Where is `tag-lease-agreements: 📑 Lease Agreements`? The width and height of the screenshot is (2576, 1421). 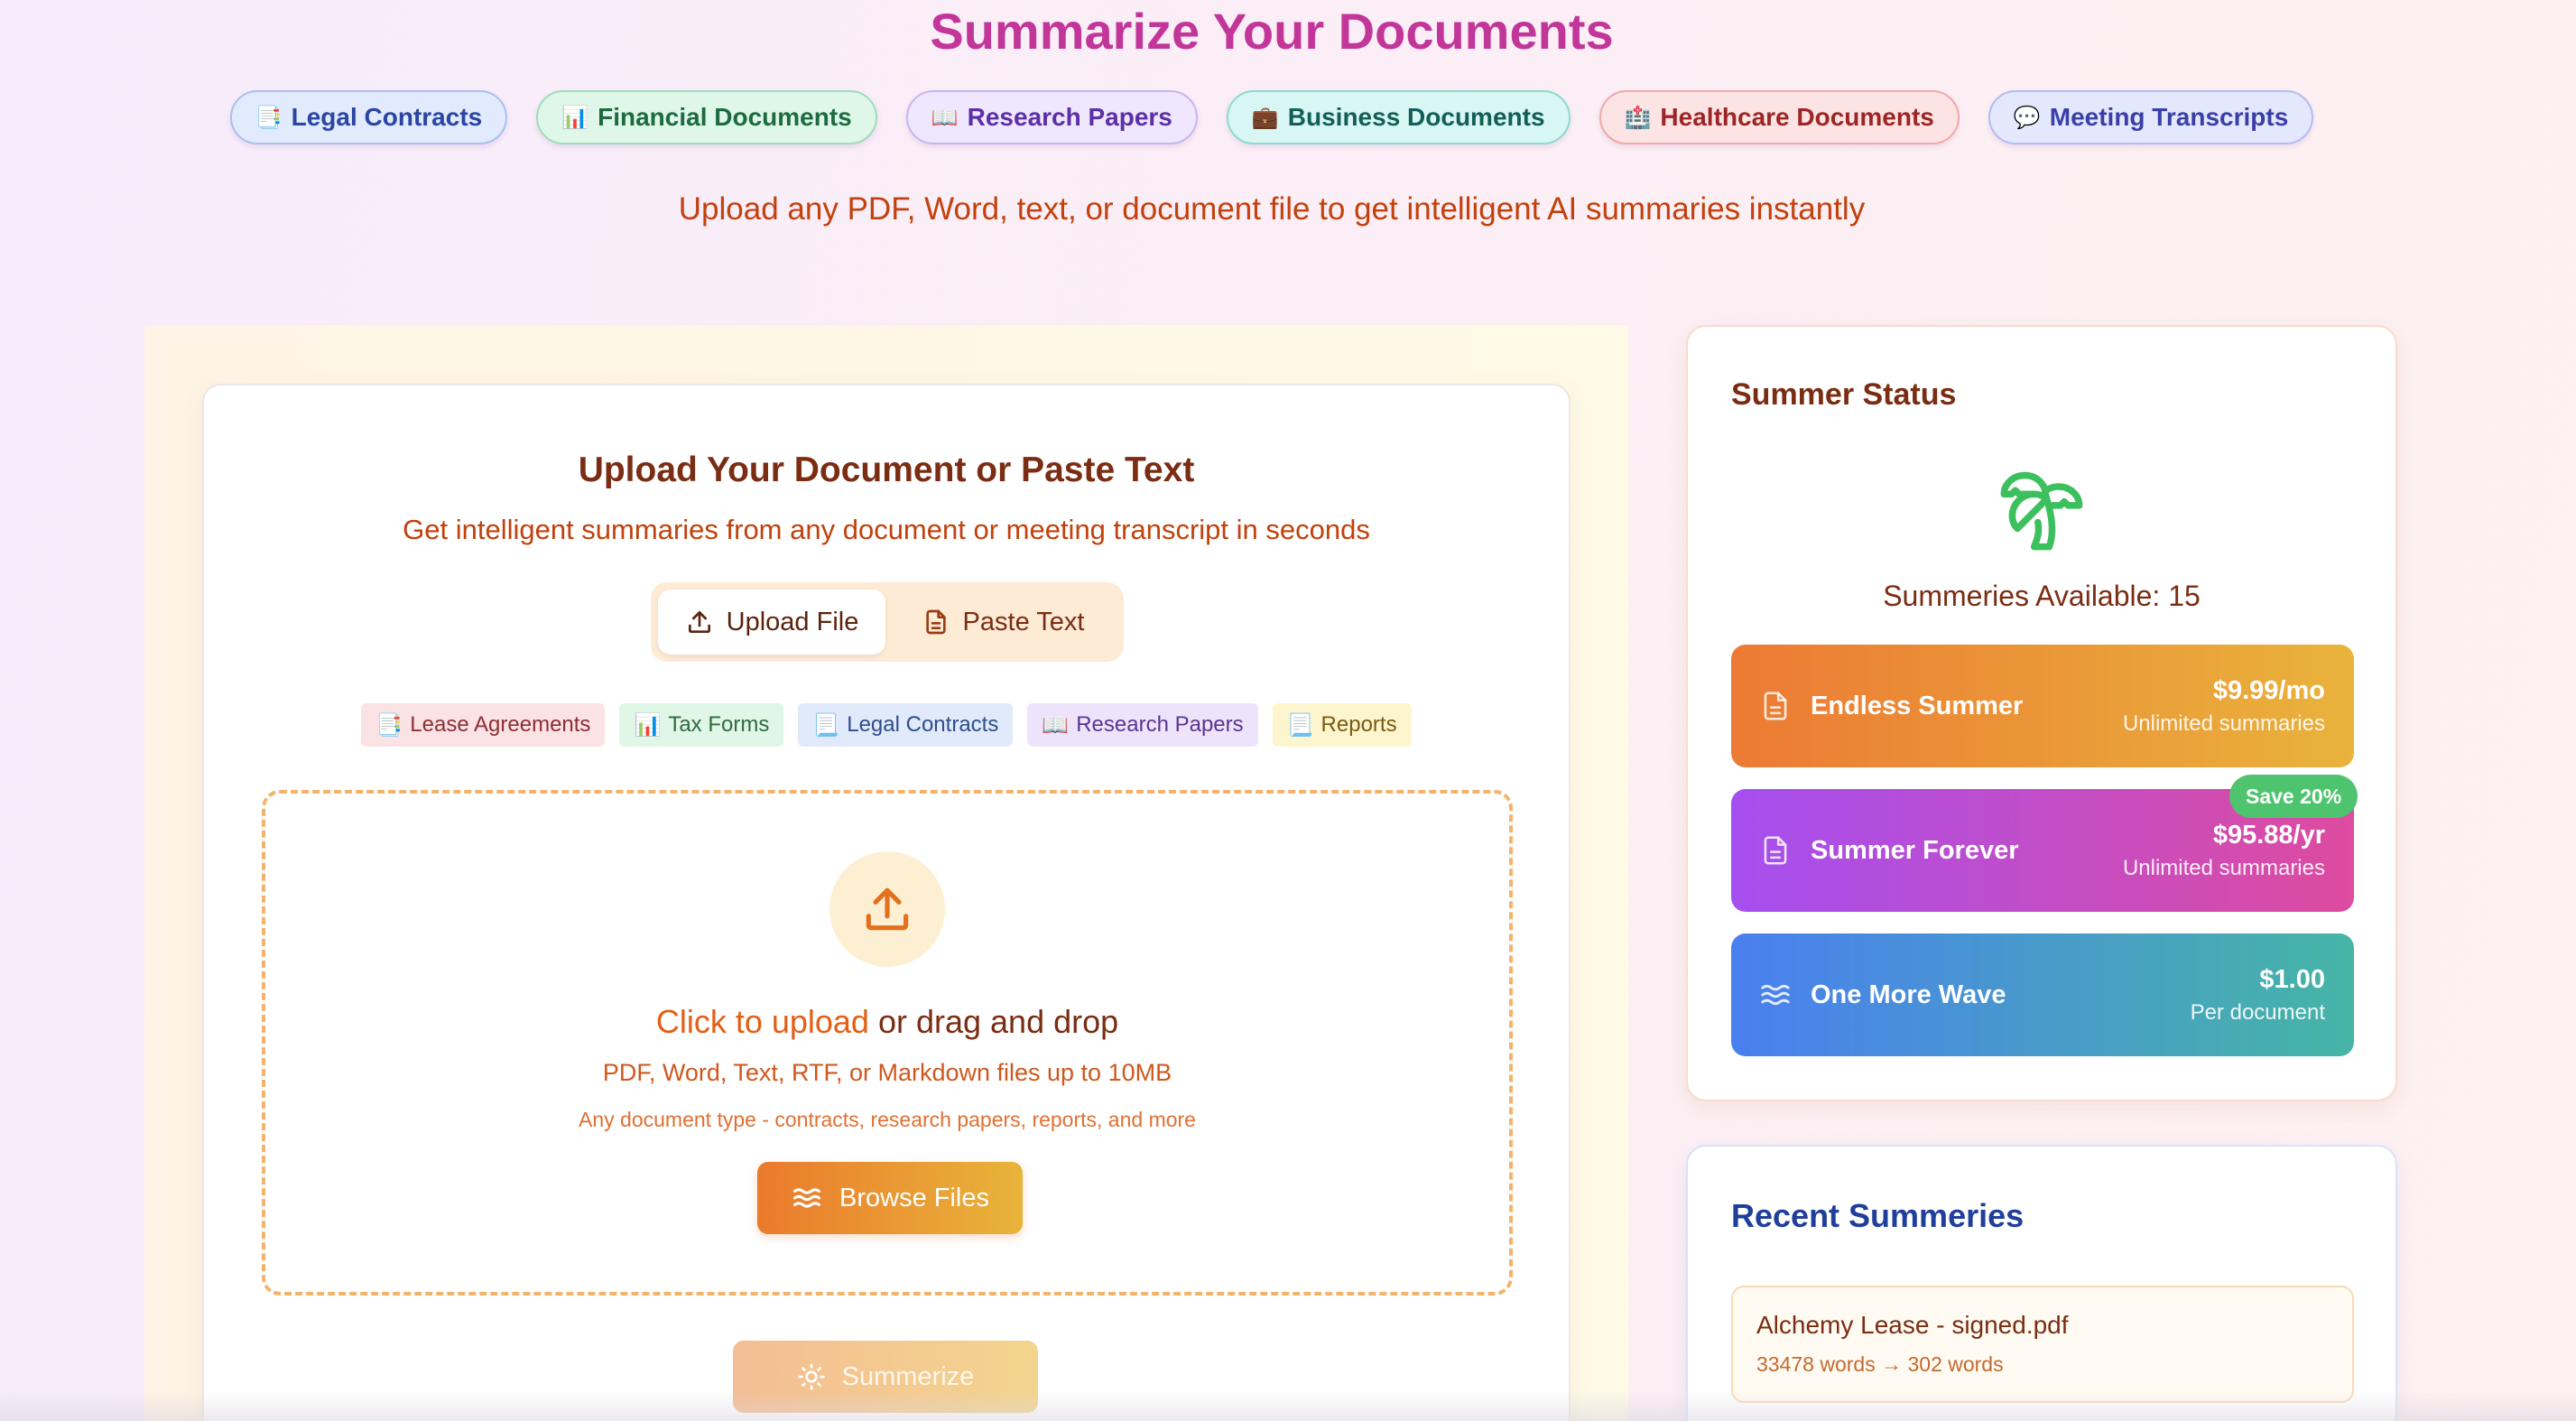 tag-lease-agreements: 📑 Lease Agreements is located at coordinates (483, 725).